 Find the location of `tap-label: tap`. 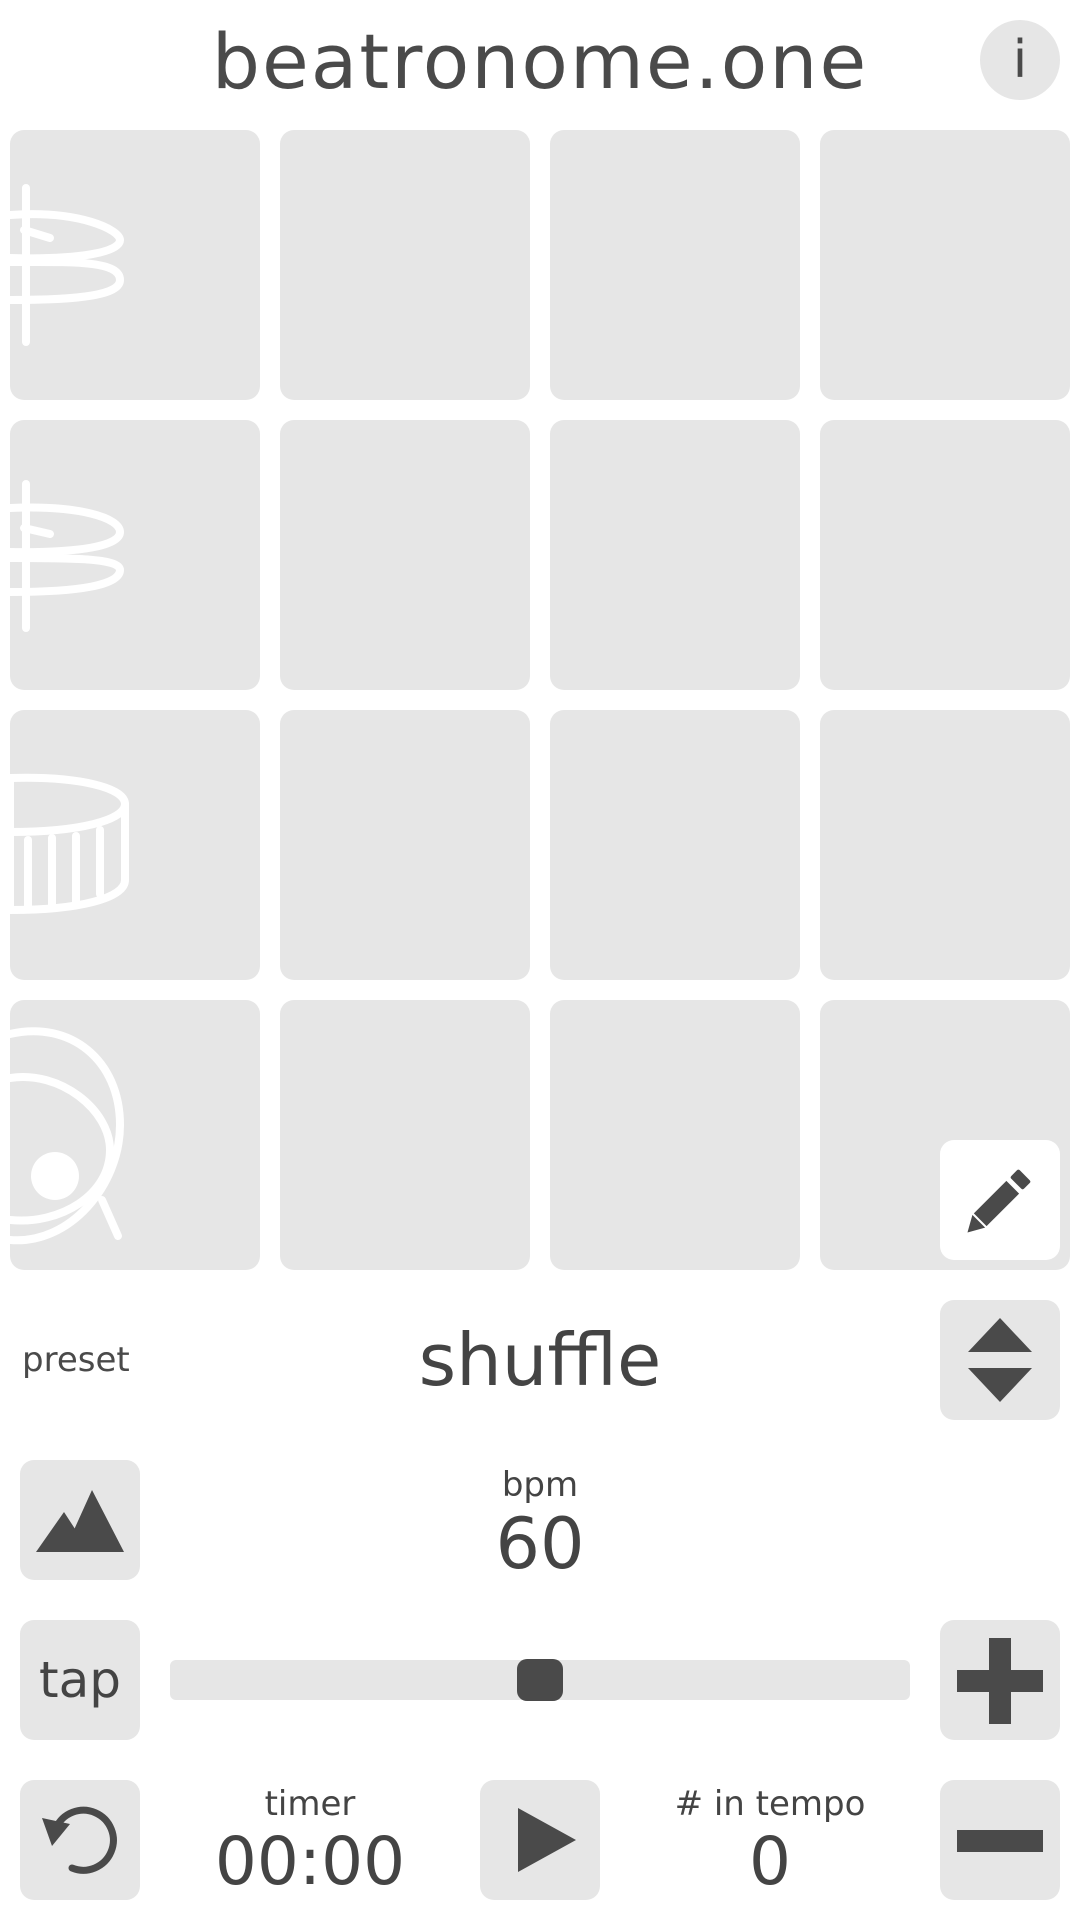

tap-label: tap is located at coordinates (80, 1680).